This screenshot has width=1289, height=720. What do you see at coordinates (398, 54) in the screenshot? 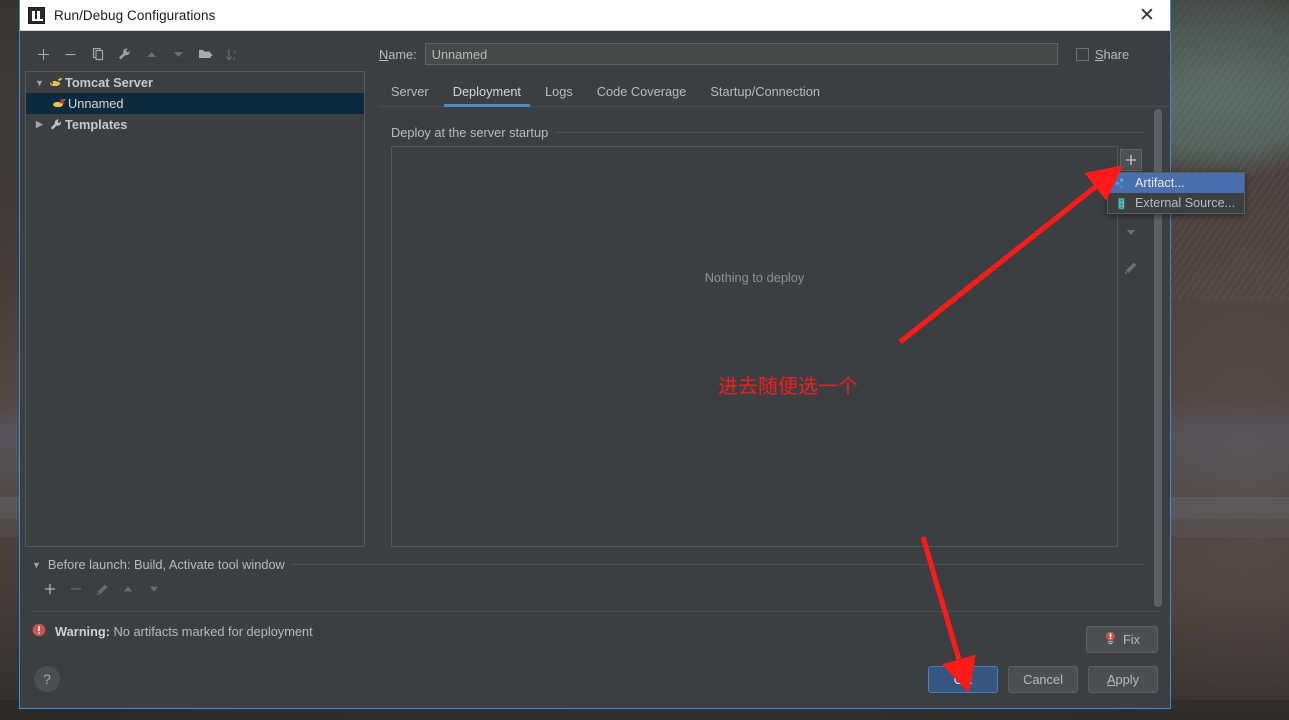
I see `name-label: Name:` at bounding box center [398, 54].